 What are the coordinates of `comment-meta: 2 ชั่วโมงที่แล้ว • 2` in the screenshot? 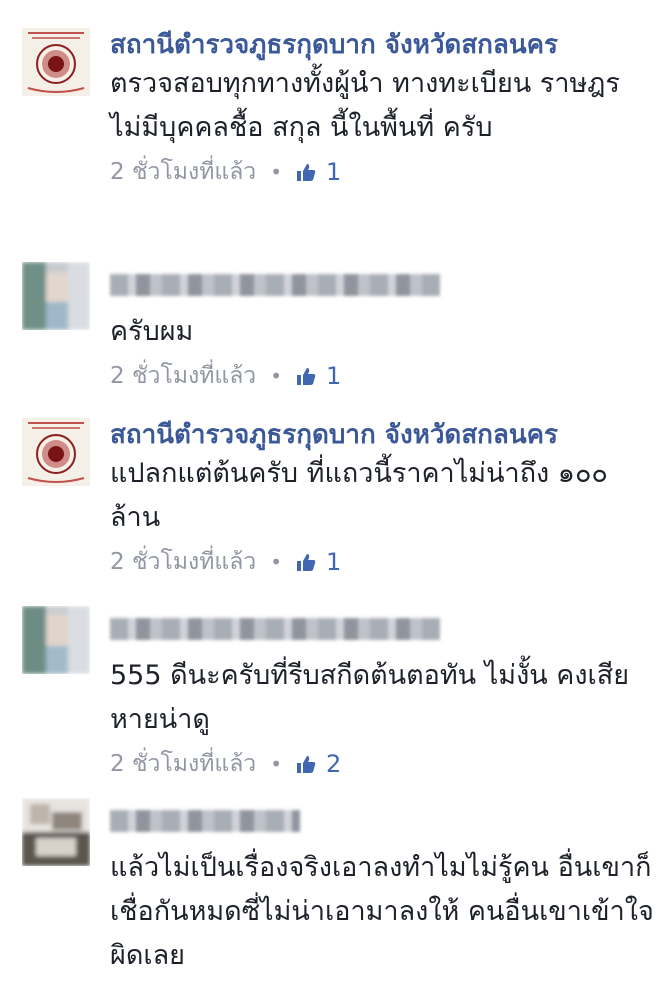 It's located at (382, 764).